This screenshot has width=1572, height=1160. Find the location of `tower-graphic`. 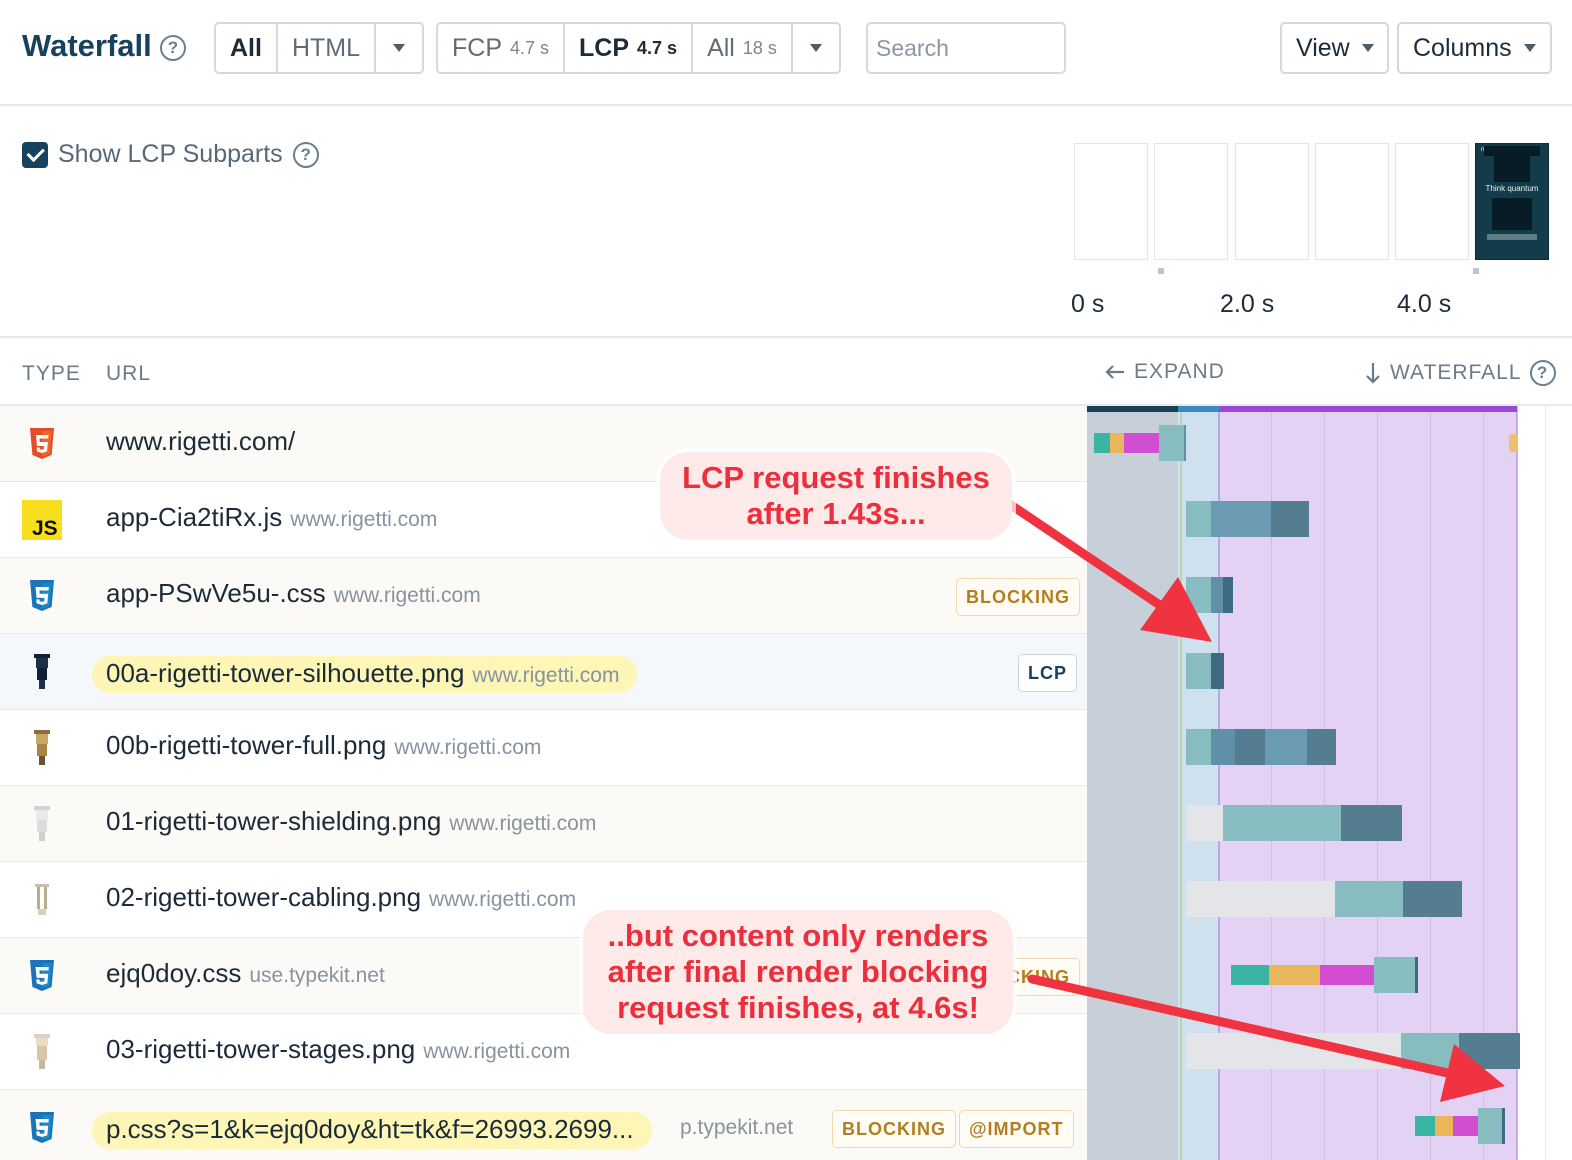

tower-graphic is located at coordinates (1512, 151).